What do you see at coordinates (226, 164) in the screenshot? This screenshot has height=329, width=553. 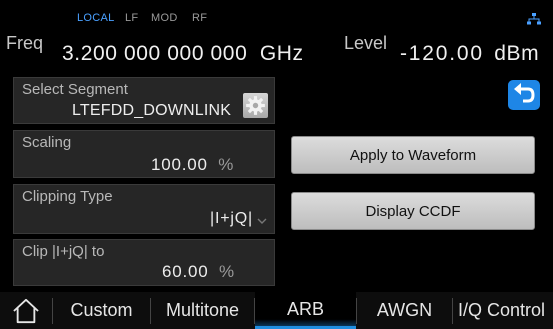 I see `scaling-unit: %` at bounding box center [226, 164].